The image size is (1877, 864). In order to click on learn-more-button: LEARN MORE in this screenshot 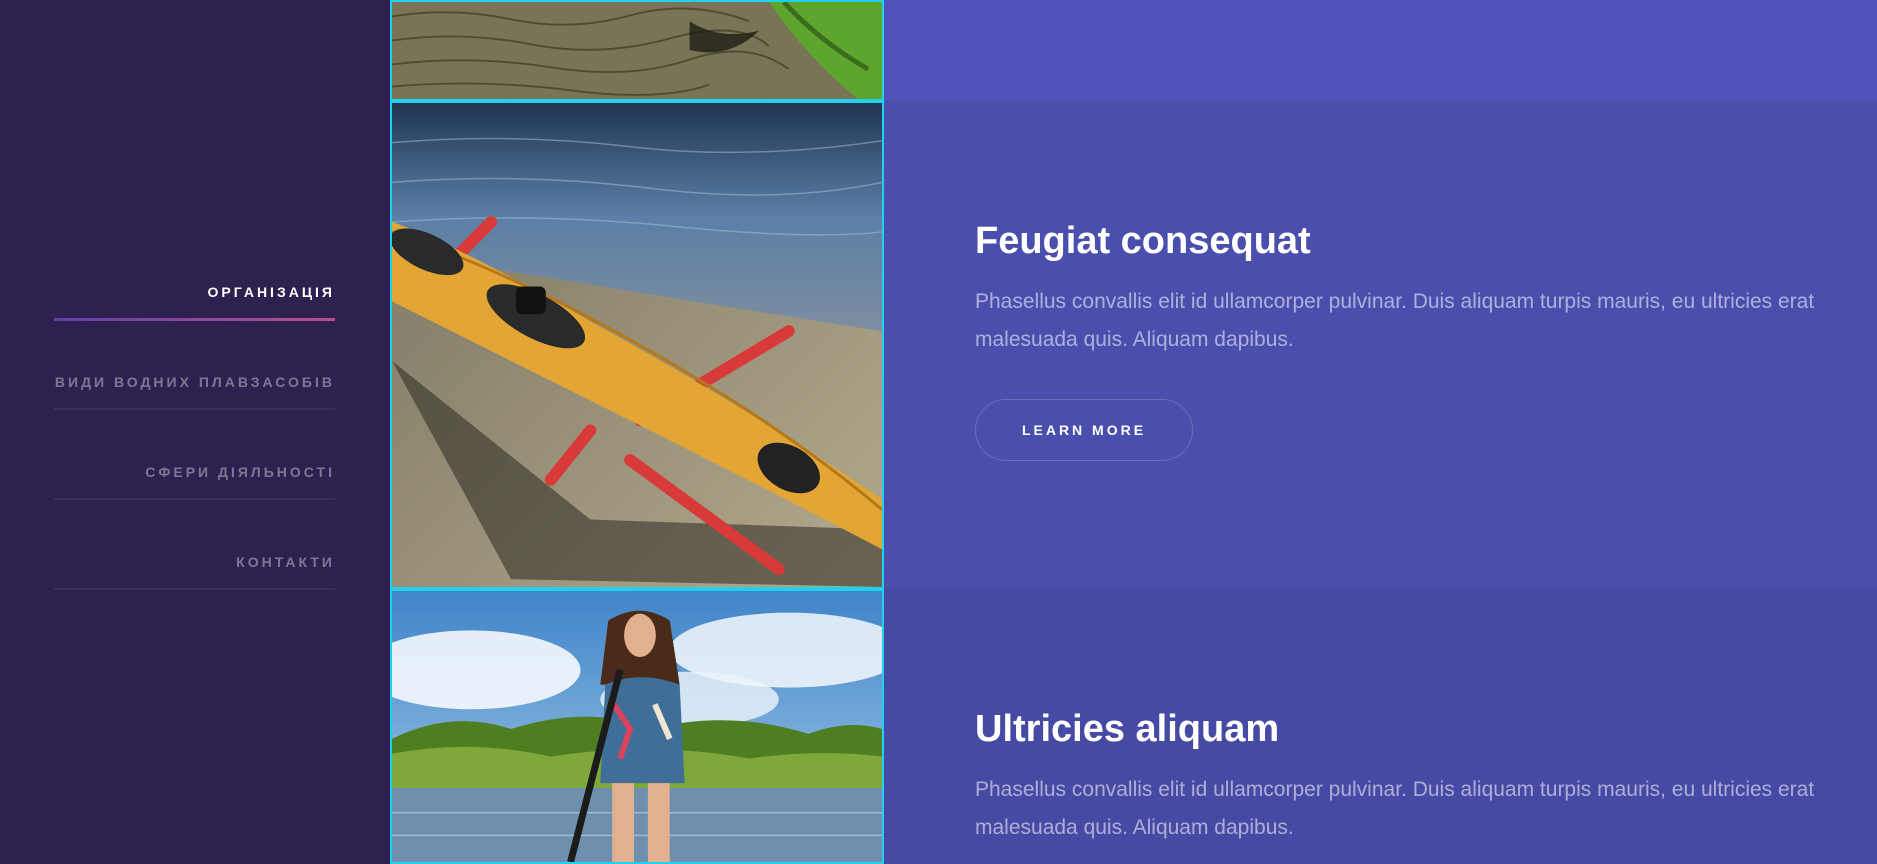, I will do `click(1084, 429)`.